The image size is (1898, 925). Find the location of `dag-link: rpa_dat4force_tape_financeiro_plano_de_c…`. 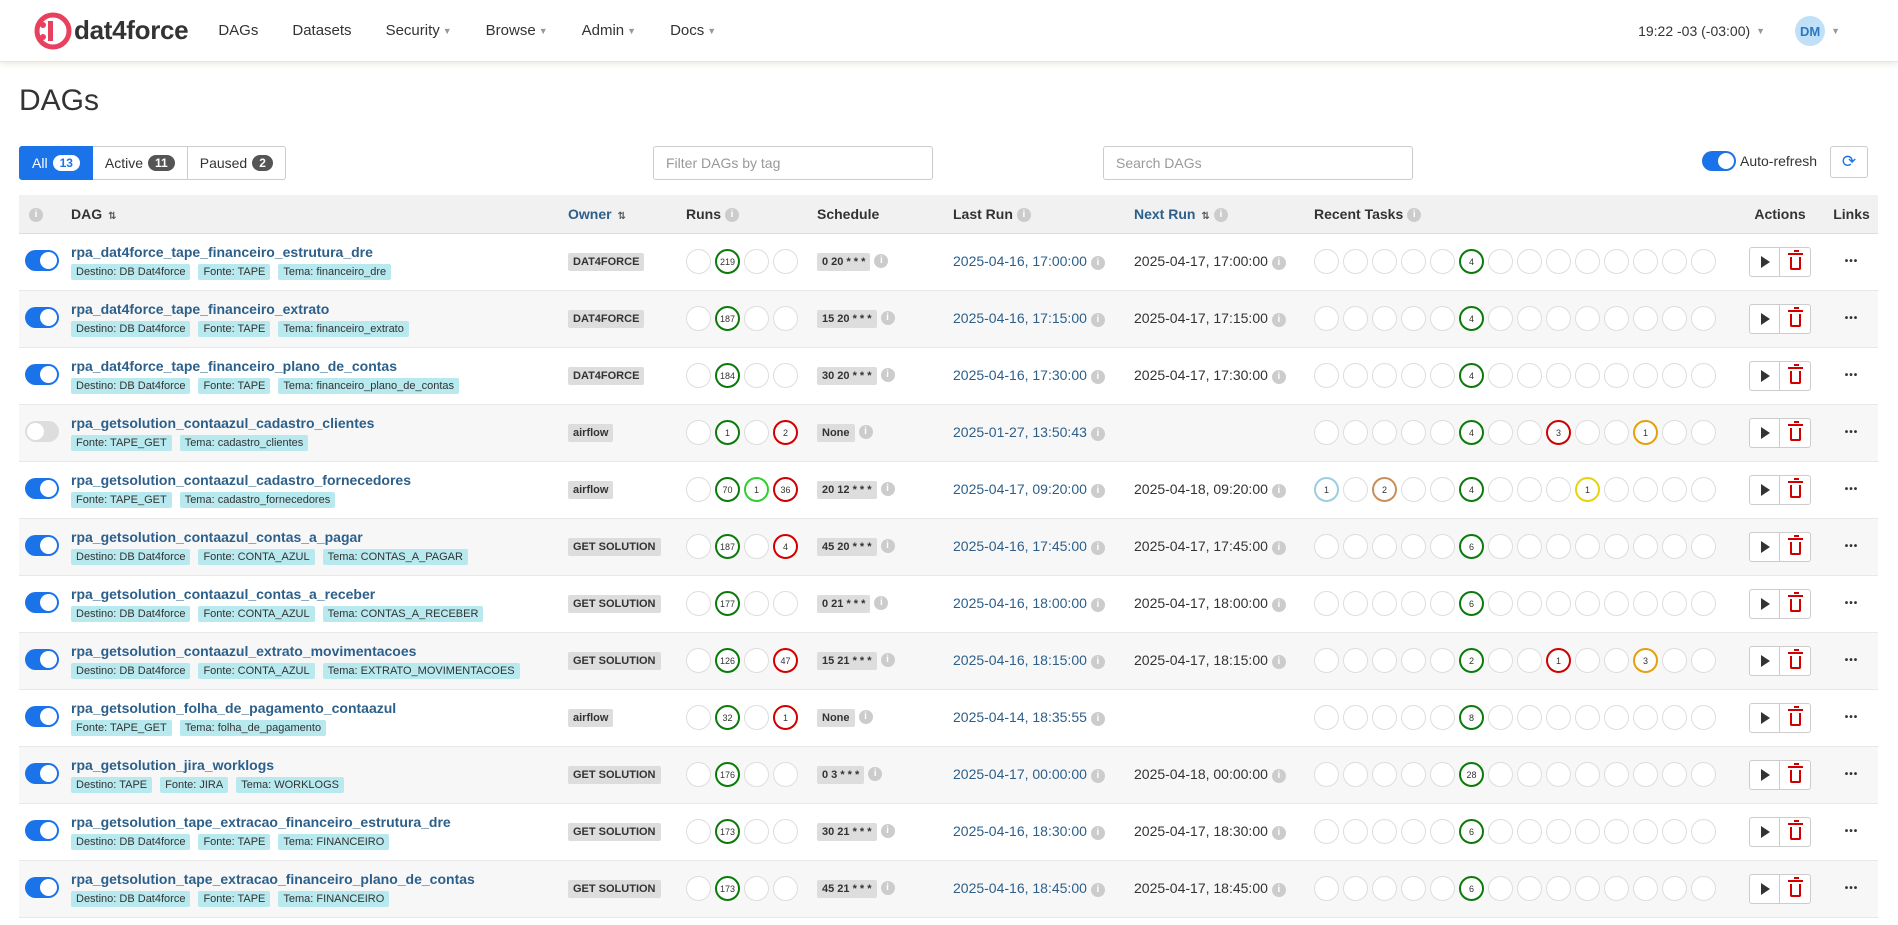

dag-link: rpa_dat4force_tape_financeiro_plano_de_c… is located at coordinates (313, 366).